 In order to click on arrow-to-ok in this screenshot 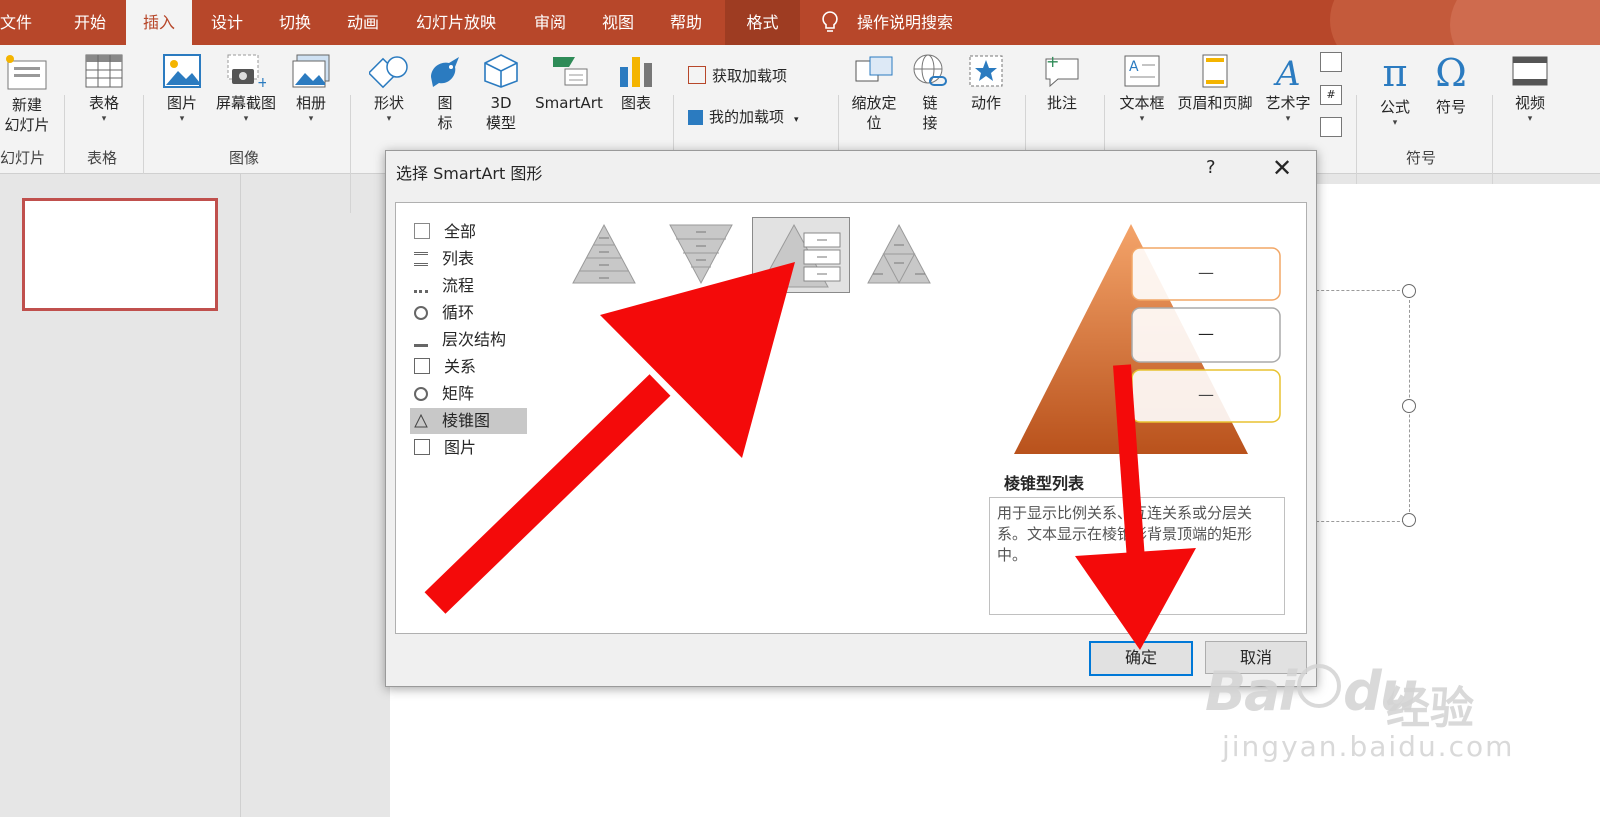, I will do `click(1135, 507)`.